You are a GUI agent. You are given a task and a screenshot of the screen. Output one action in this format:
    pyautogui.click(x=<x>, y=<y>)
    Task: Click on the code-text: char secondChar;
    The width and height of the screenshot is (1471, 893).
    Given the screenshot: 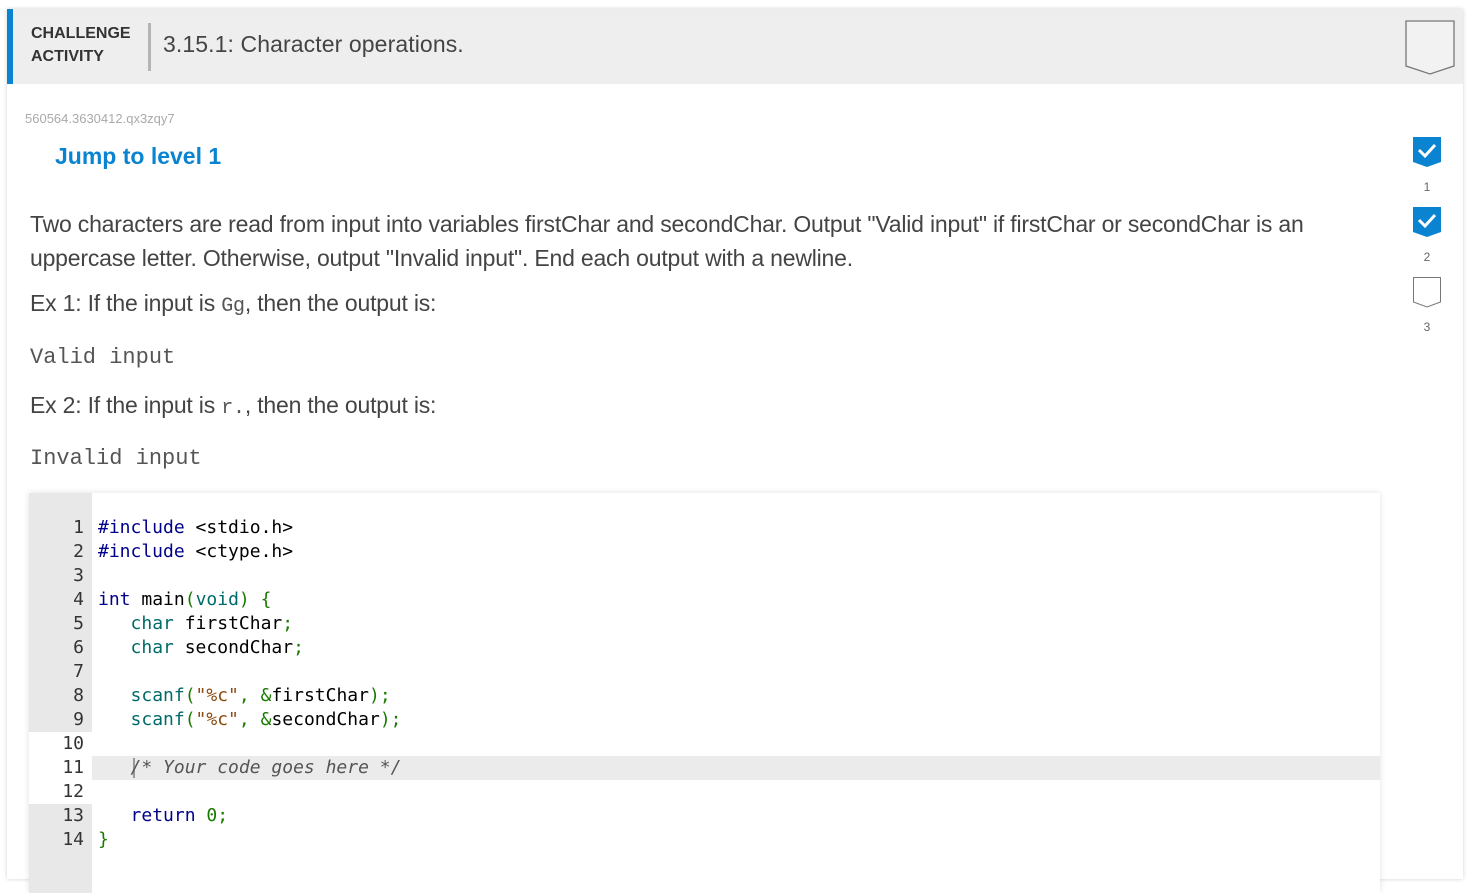 What is the action you would take?
    pyautogui.click(x=217, y=647)
    